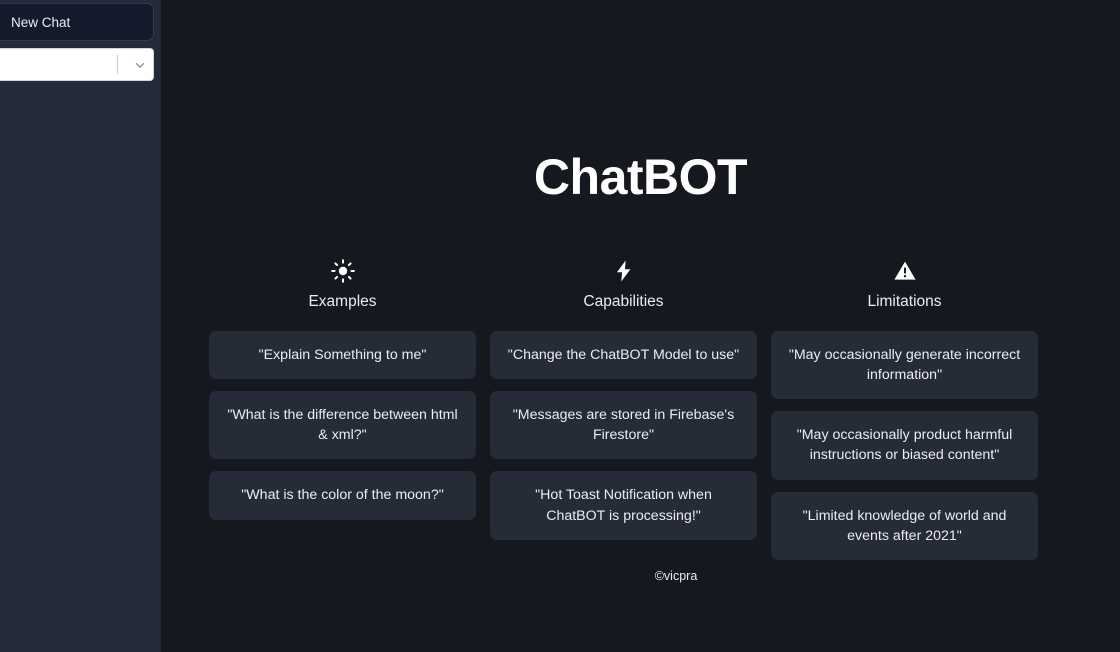 Image resolution: width=1120 pixels, height=652 pixels. Describe the element at coordinates (623, 301) in the screenshot. I see `column-title-capabilities: Capabilities` at that location.